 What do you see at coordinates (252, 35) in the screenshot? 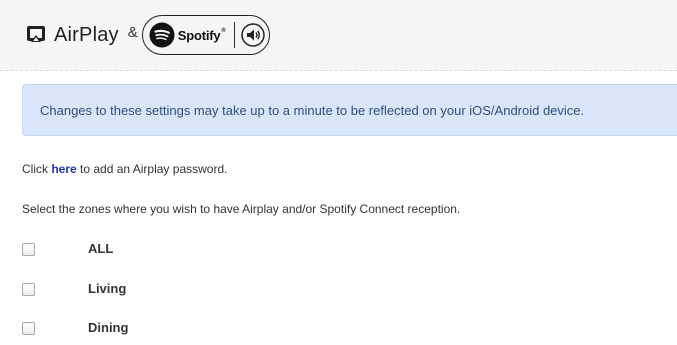
I see `speaker-icon` at bounding box center [252, 35].